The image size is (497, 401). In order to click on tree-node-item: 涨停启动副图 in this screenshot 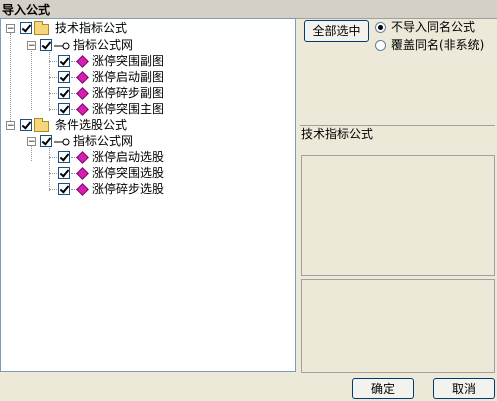, I will do `click(146, 78)`.